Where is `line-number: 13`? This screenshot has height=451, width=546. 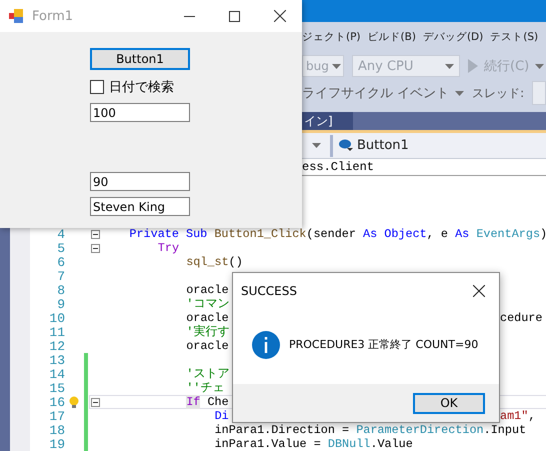
line-number: 13 is located at coordinates (56, 360).